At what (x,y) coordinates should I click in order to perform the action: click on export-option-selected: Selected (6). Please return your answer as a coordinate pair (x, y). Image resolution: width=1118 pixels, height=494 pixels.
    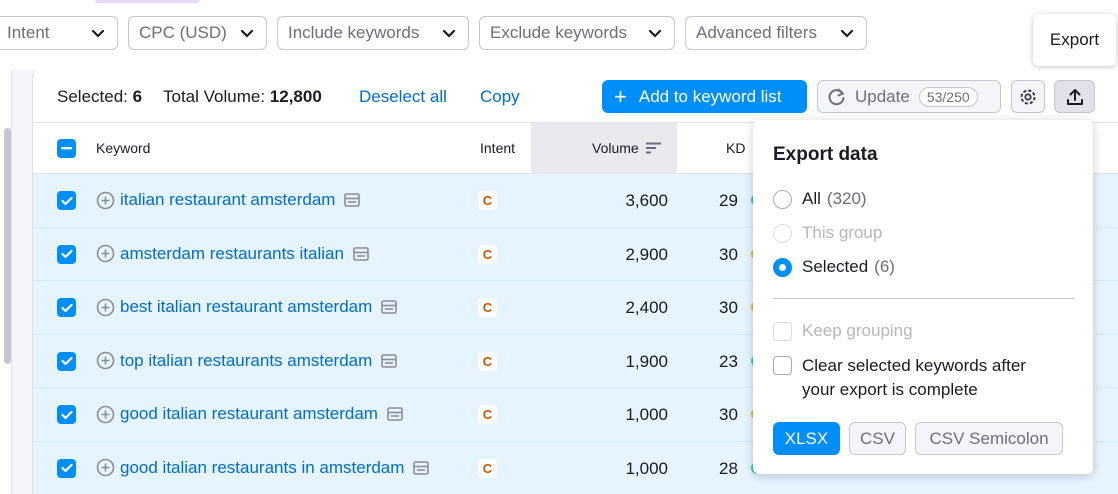
    Looking at the image, I should click on (834, 267).